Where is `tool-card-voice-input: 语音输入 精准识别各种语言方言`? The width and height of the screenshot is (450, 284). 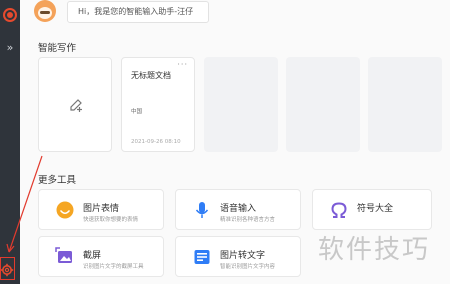
tool-card-voice-input: 语音输入 精准识别各种语言方言 is located at coordinates (238, 209).